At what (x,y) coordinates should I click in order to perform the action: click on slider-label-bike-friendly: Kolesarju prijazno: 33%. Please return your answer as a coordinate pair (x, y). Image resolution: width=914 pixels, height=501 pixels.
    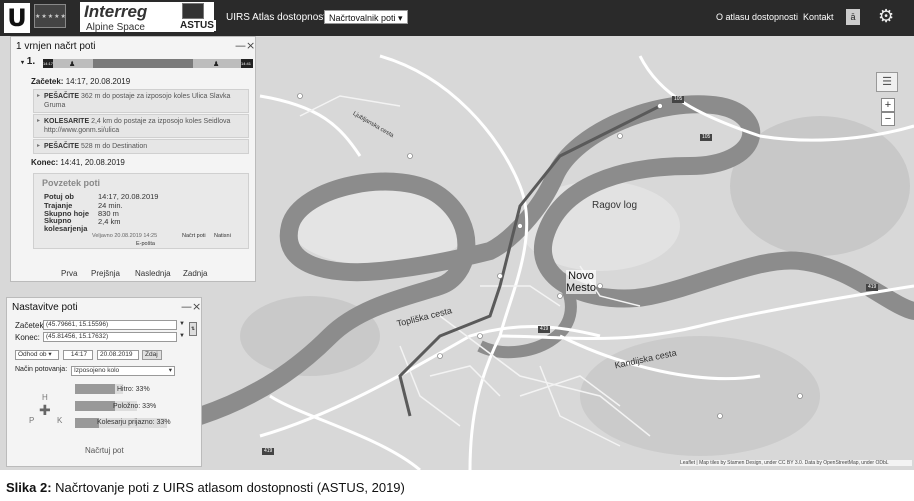
    Looking at the image, I should click on (134, 422).